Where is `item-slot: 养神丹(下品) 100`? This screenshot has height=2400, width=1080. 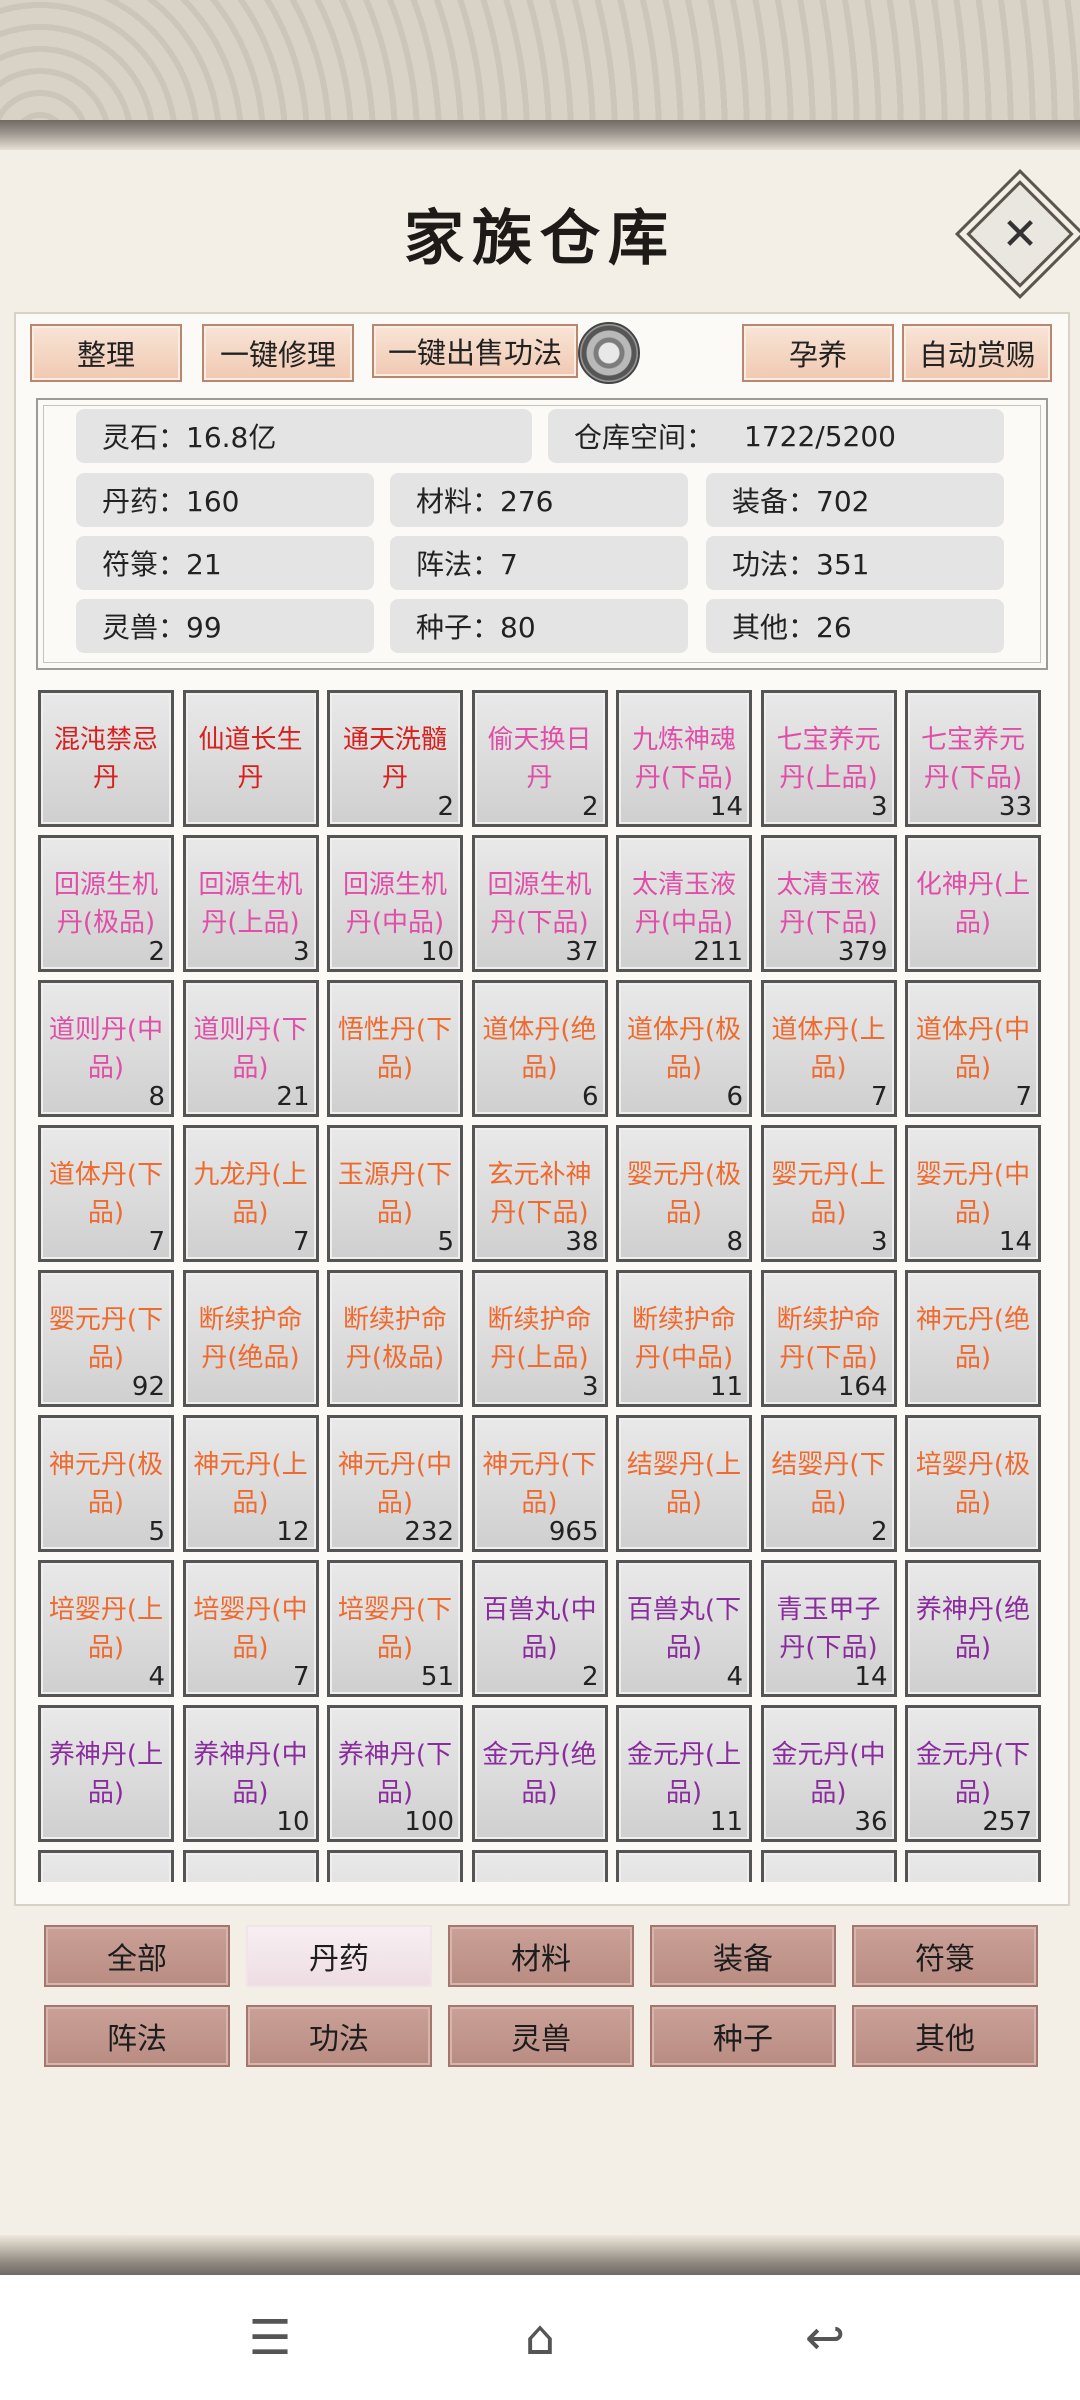
item-slot: 养神丹(下品) 100 is located at coordinates (395, 1773).